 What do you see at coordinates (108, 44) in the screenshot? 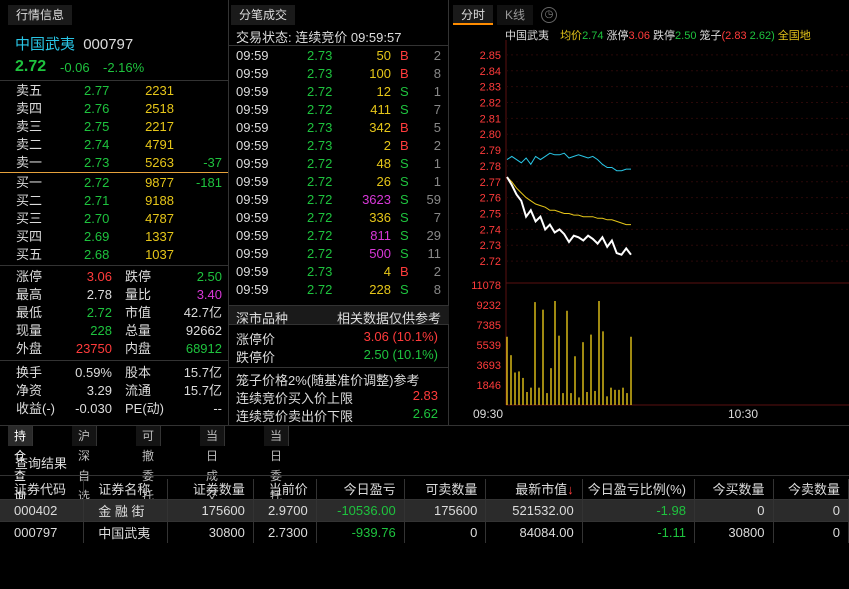
I see `stock-code: 000797` at bounding box center [108, 44].